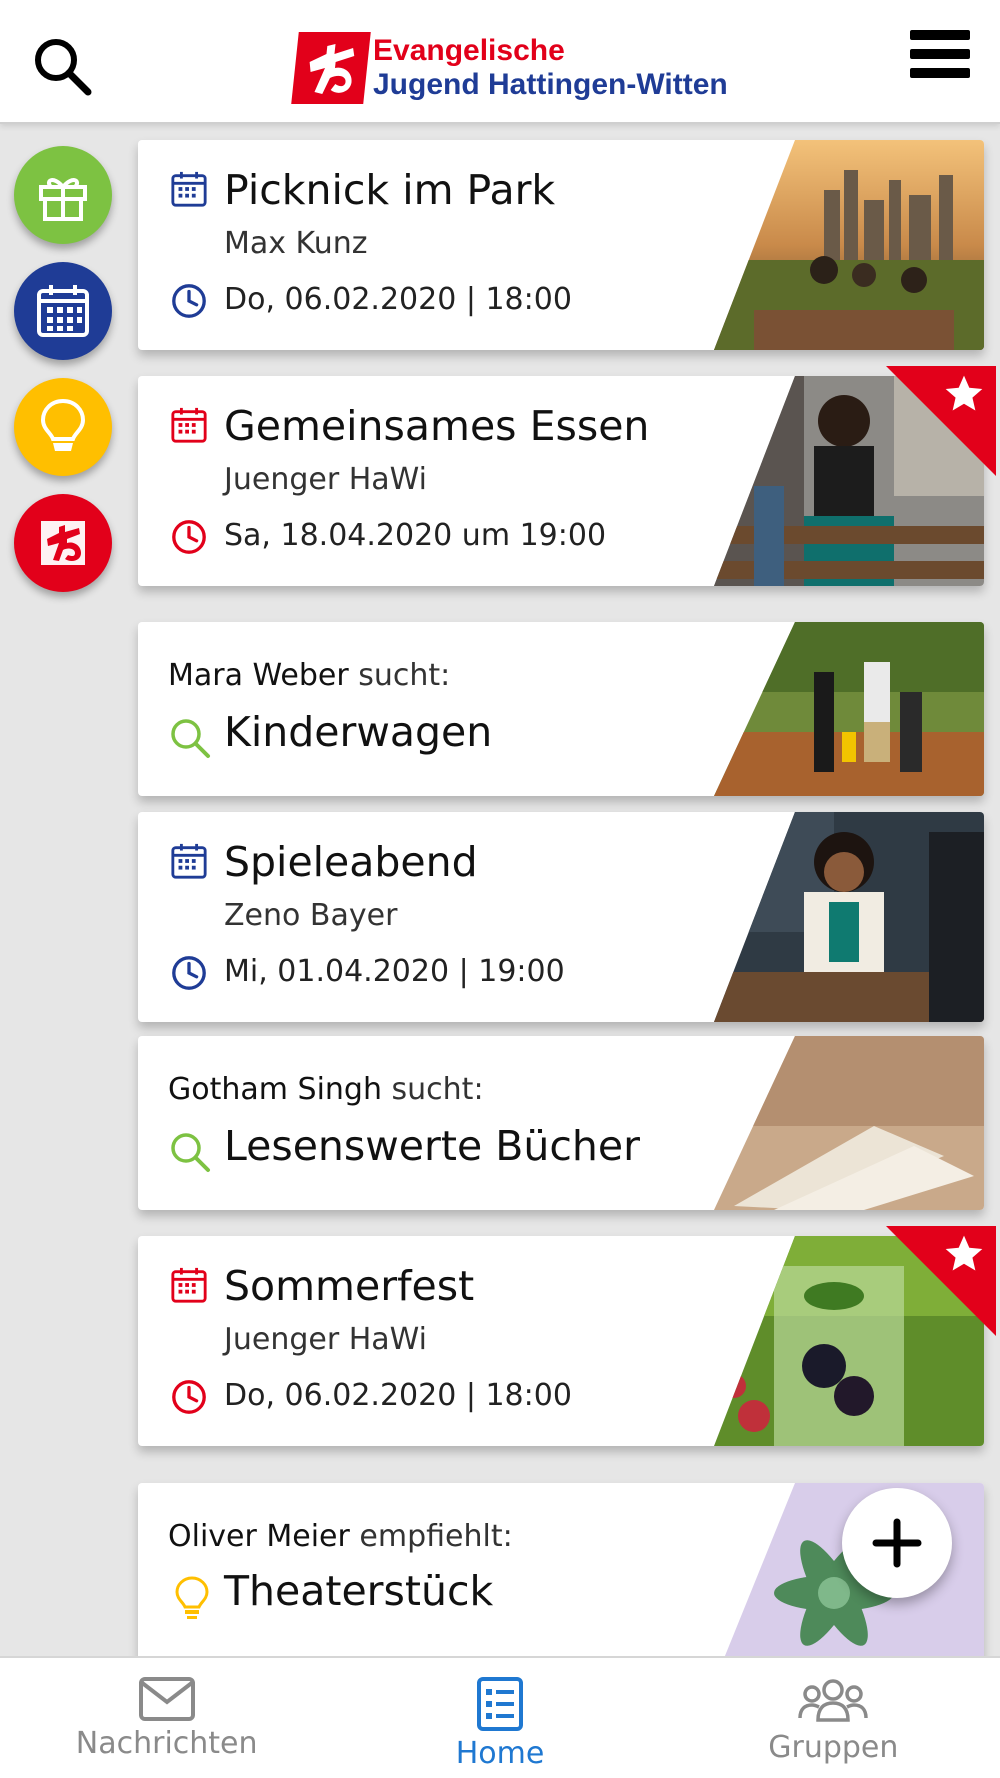  I want to click on gift-icon, so click(63, 199).